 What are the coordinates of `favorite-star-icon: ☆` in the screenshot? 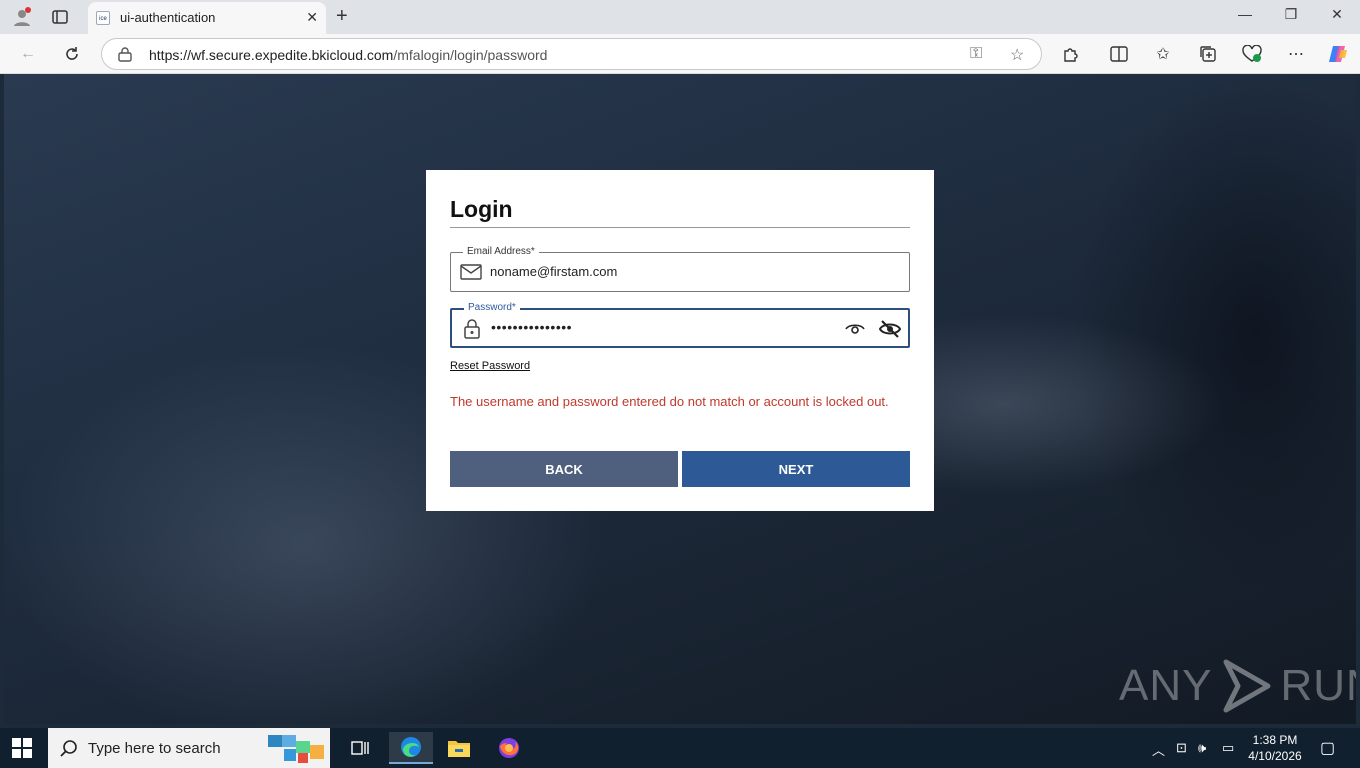 It's located at (1017, 55).